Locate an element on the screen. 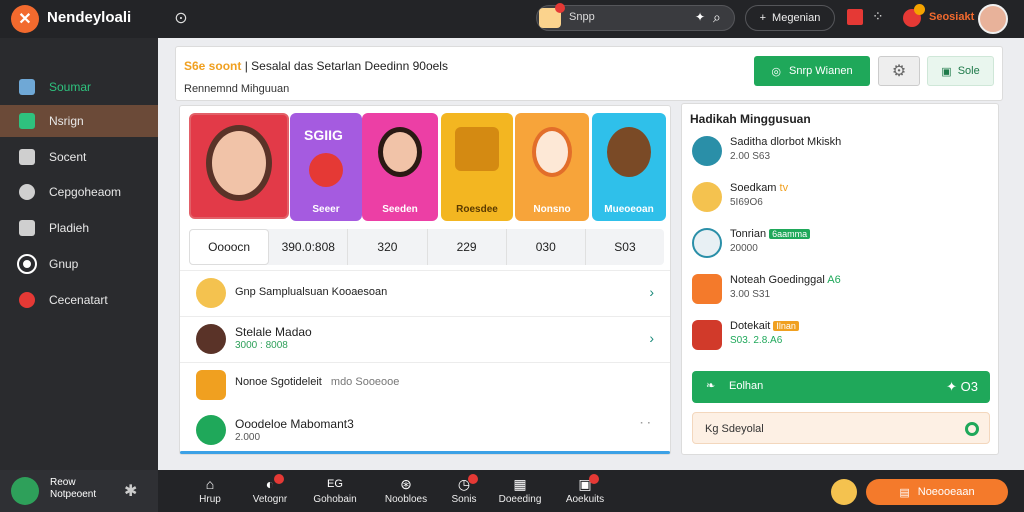 This screenshot has height=512, width=1024. stat-cell: 229 is located at coordinates (467, 247).